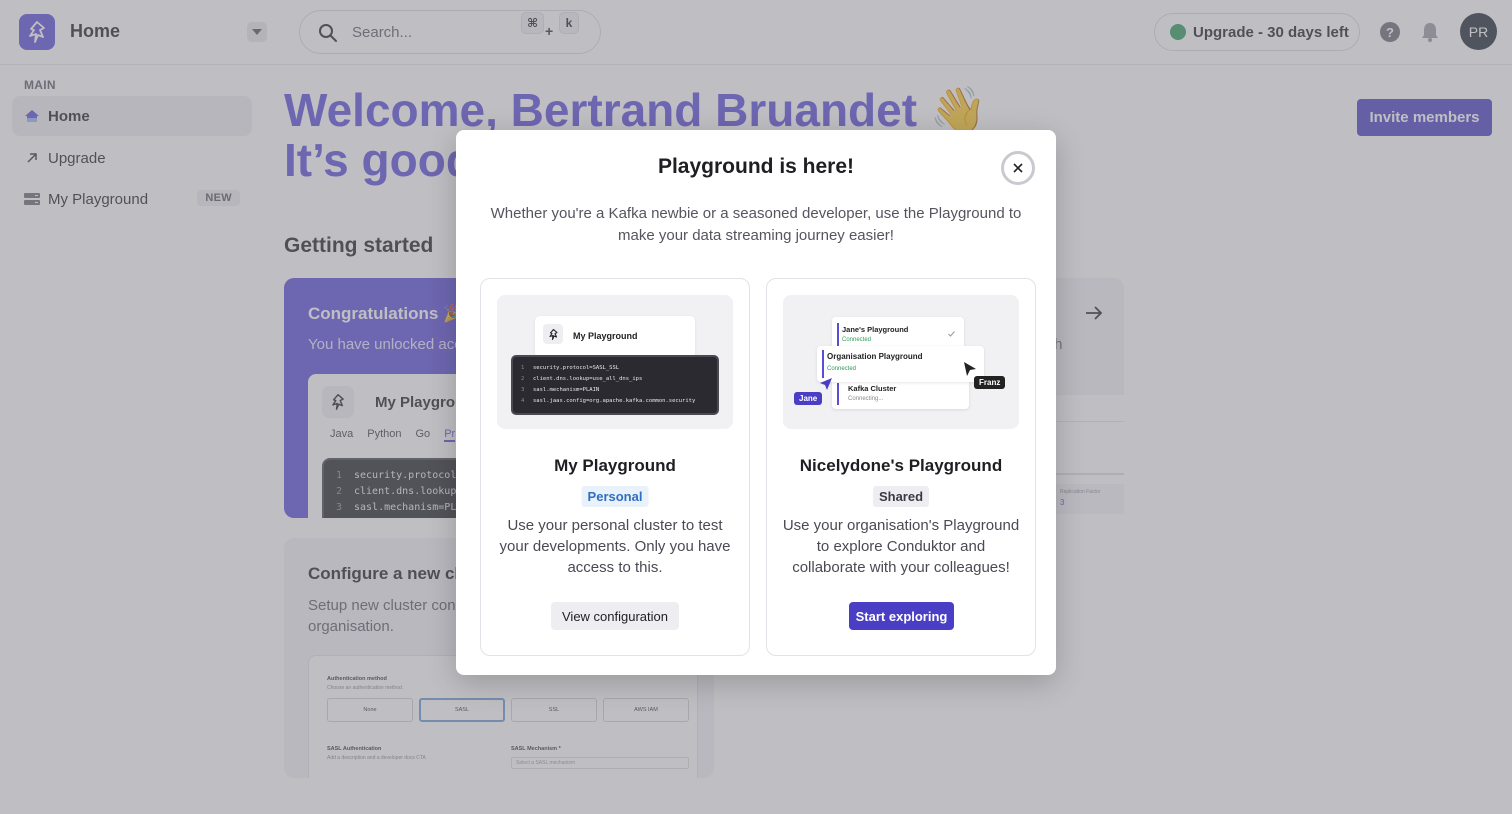 The height and width of the screenshot is (814, 1512). I want to click on code-line: 1 security.protocol=SASL_SSL, so click(570, 368).